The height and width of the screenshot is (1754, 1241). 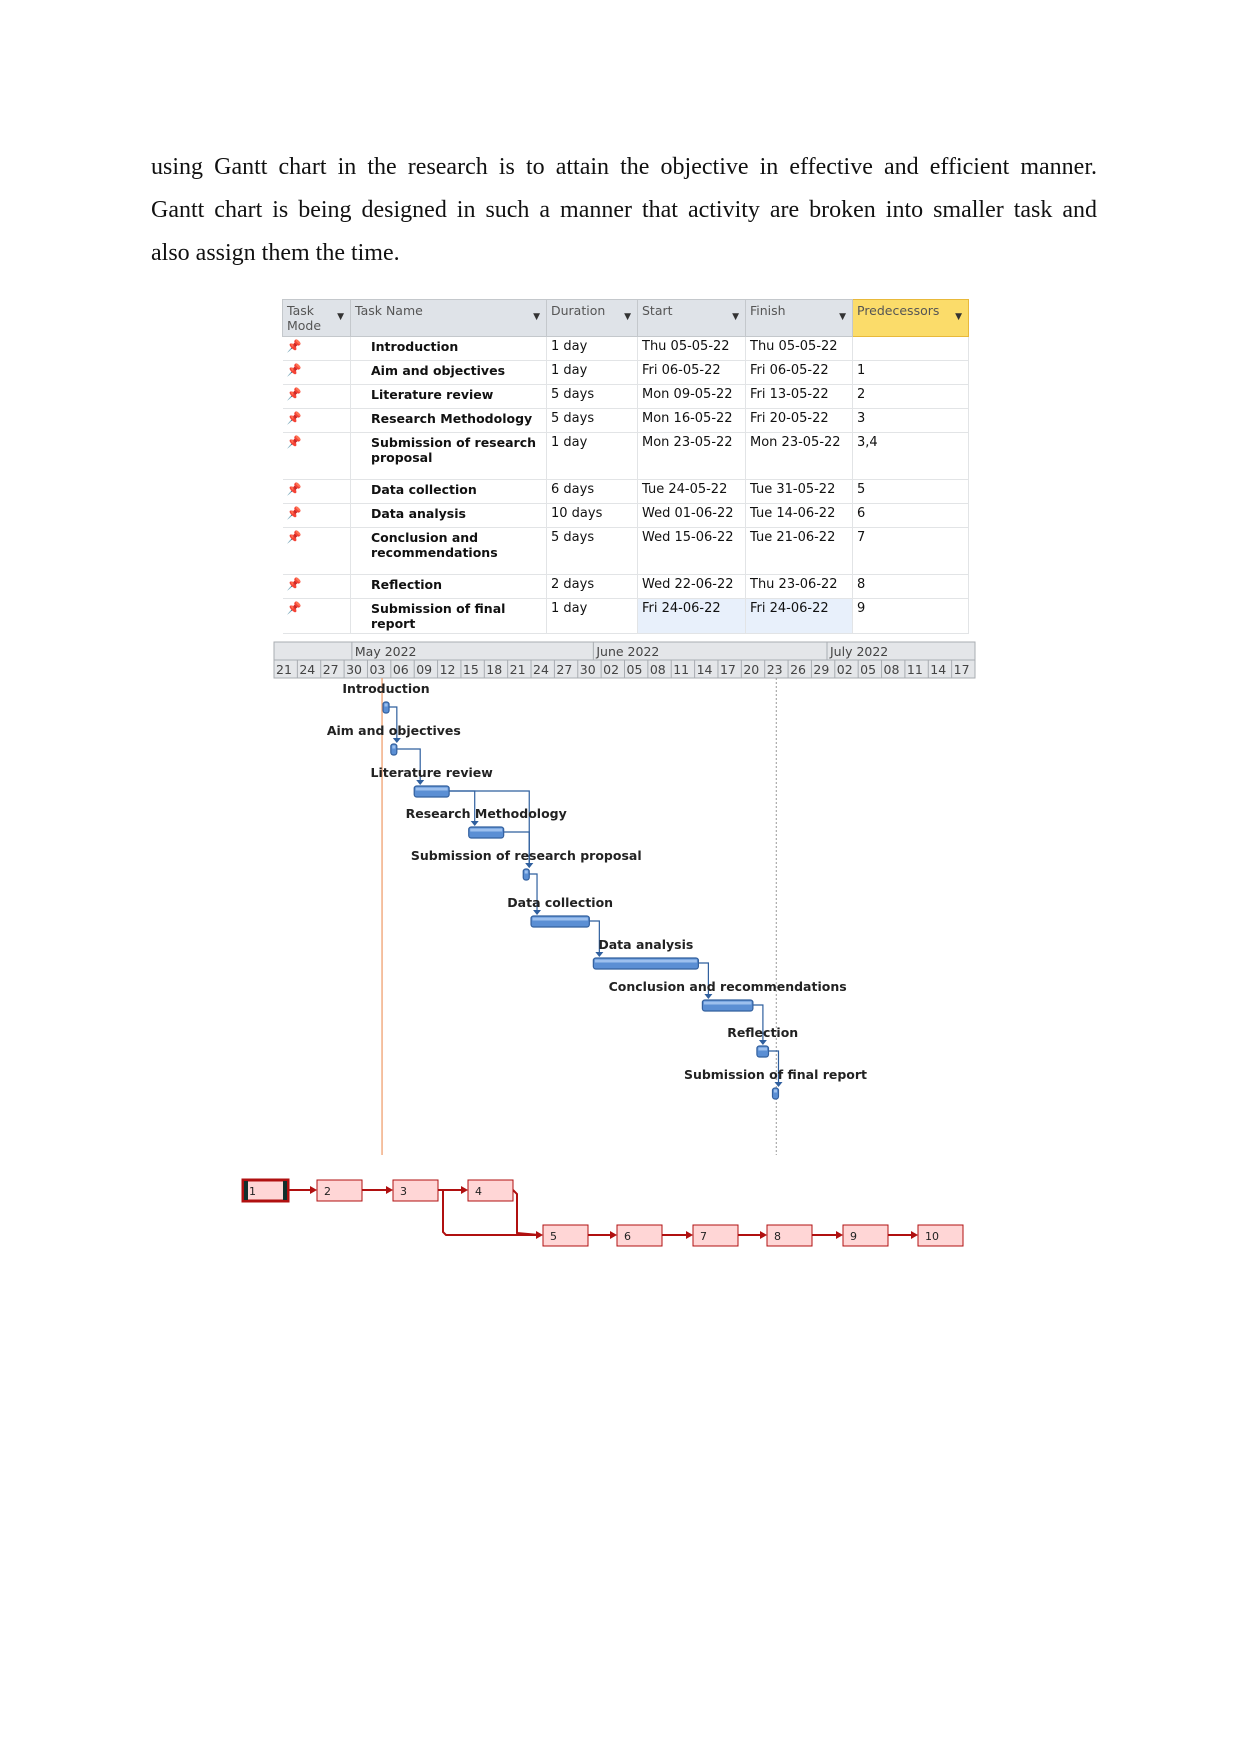 I want to click on tick-label: 23, so click(x=775, y=669).